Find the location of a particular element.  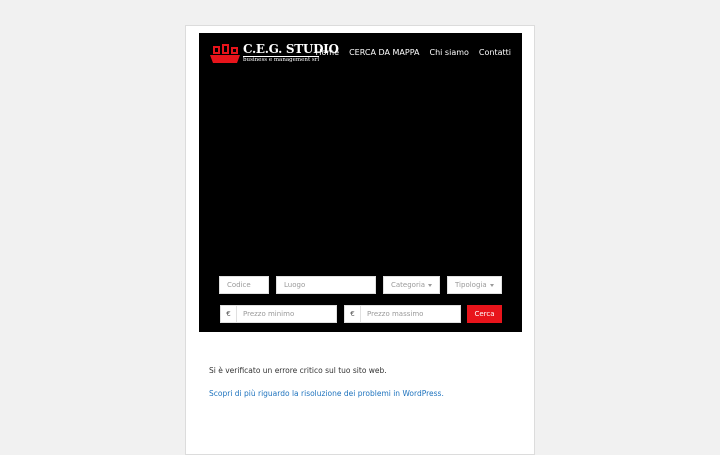

ceg-logo-icon is located at coordinates (225, 53).